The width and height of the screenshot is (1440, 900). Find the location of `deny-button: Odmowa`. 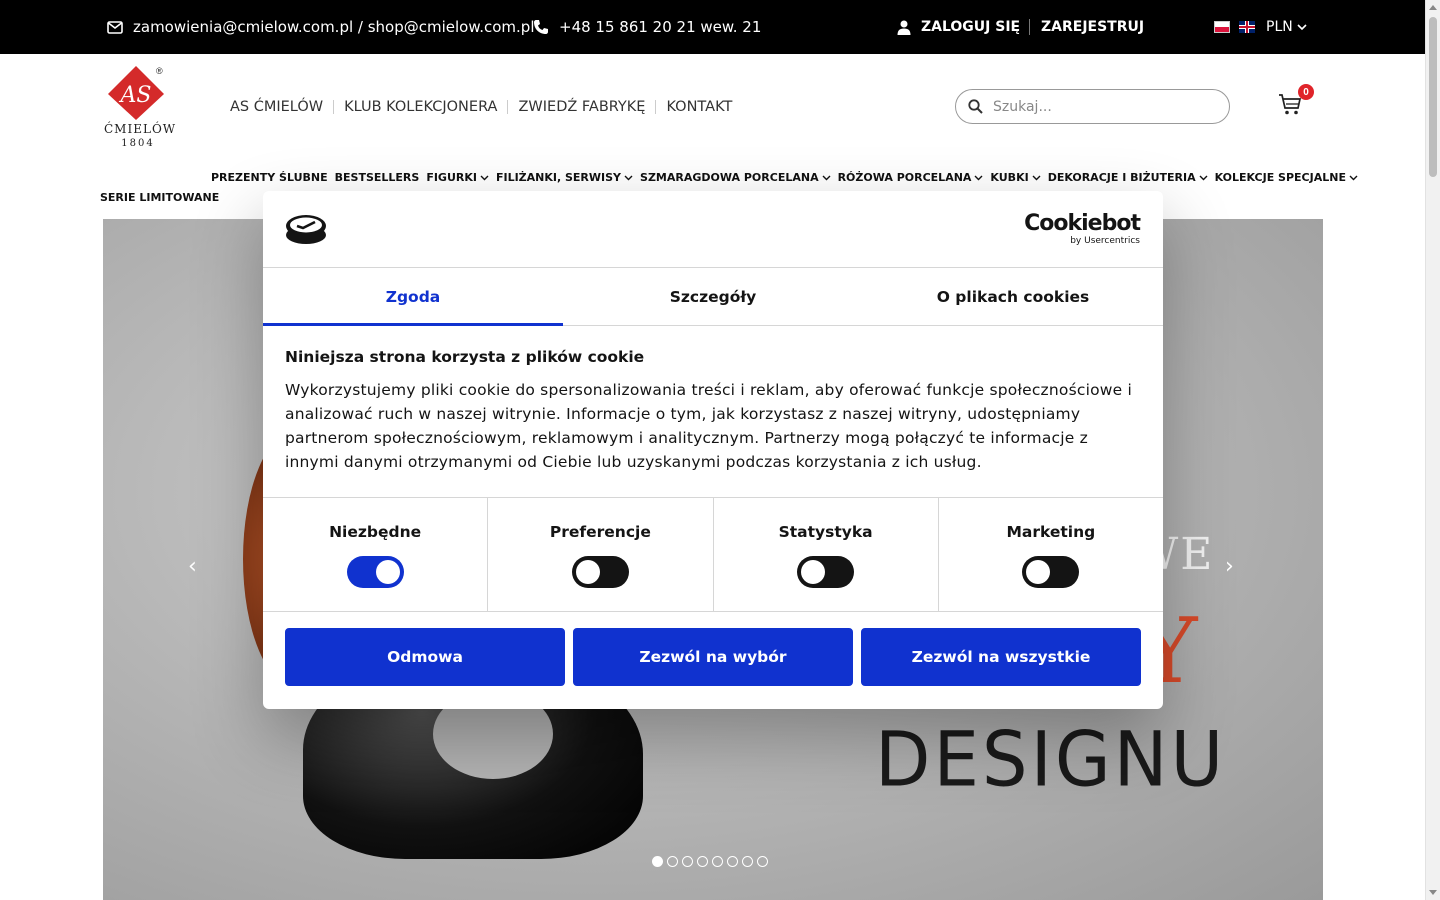

deny-button: Odmowa is located at coordinates (425, 657).